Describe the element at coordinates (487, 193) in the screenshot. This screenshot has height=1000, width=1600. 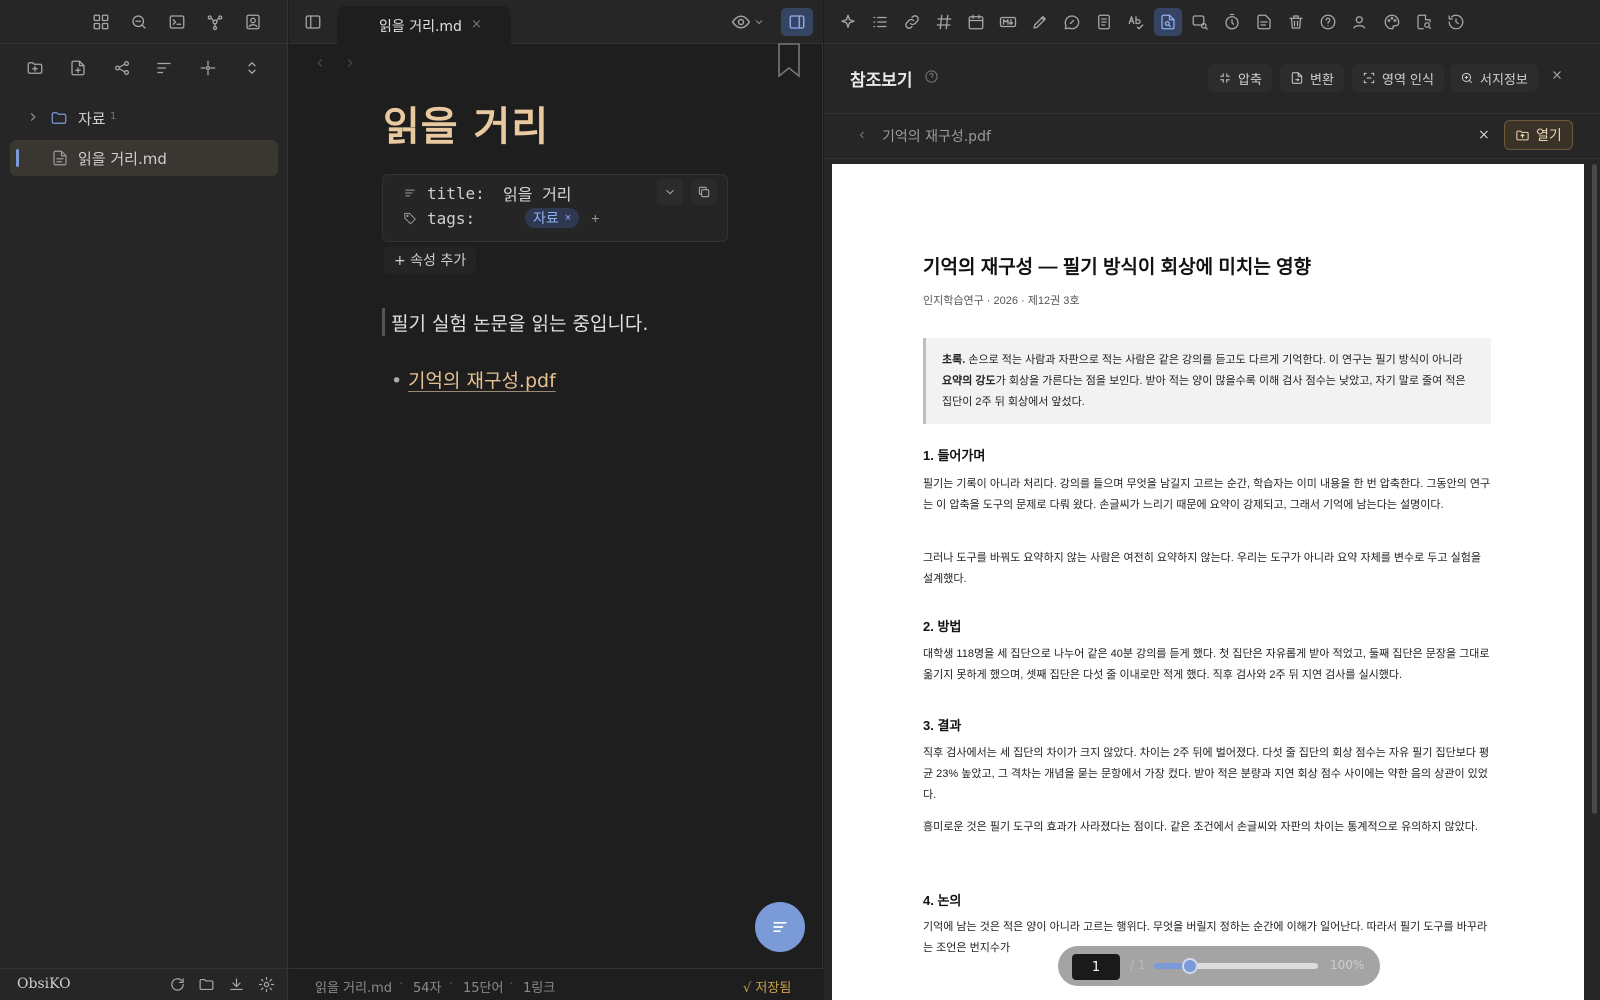
I see `property-row-title: title: 읽을 거리` at that location.